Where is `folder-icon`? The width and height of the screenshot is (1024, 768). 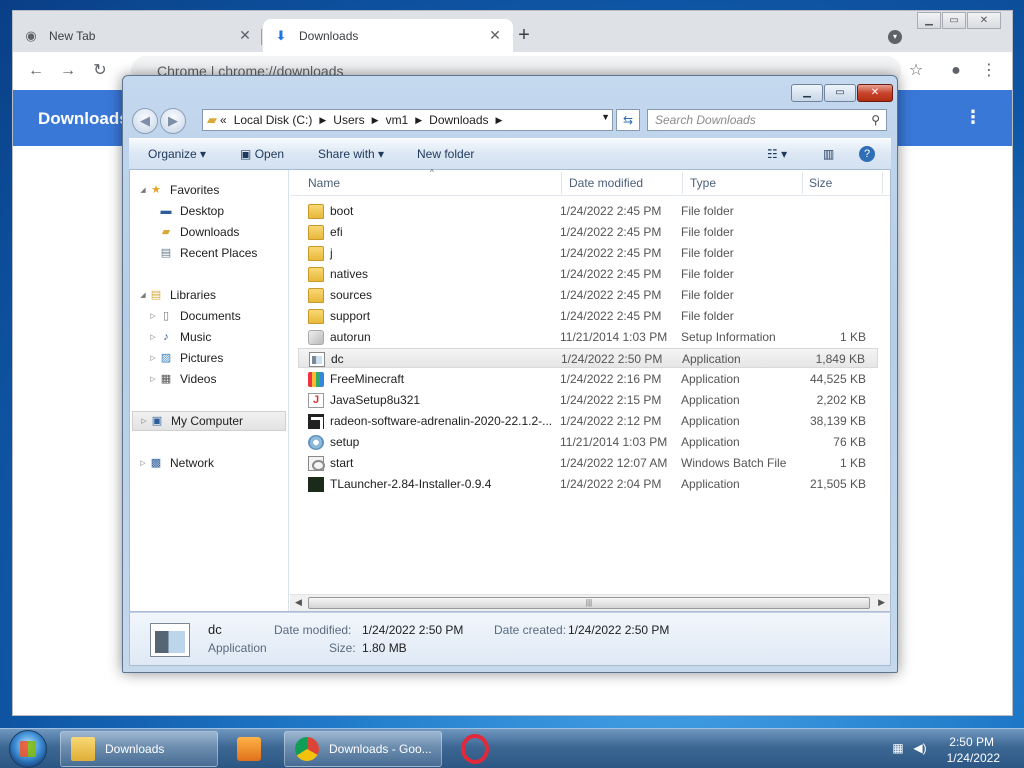
folder-icon is located at coordinates (316, 211).